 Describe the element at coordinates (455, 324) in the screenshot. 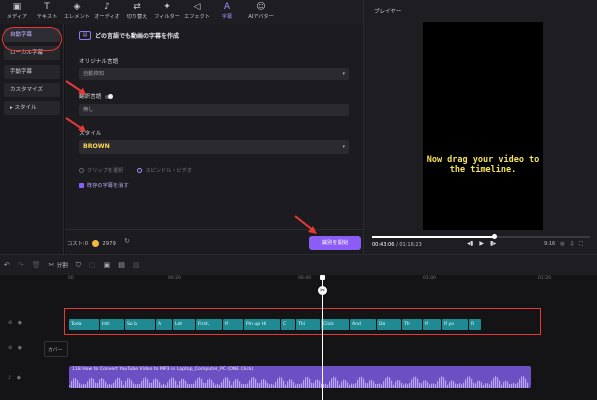

I see `subtitle-clip: If yo` at that location.